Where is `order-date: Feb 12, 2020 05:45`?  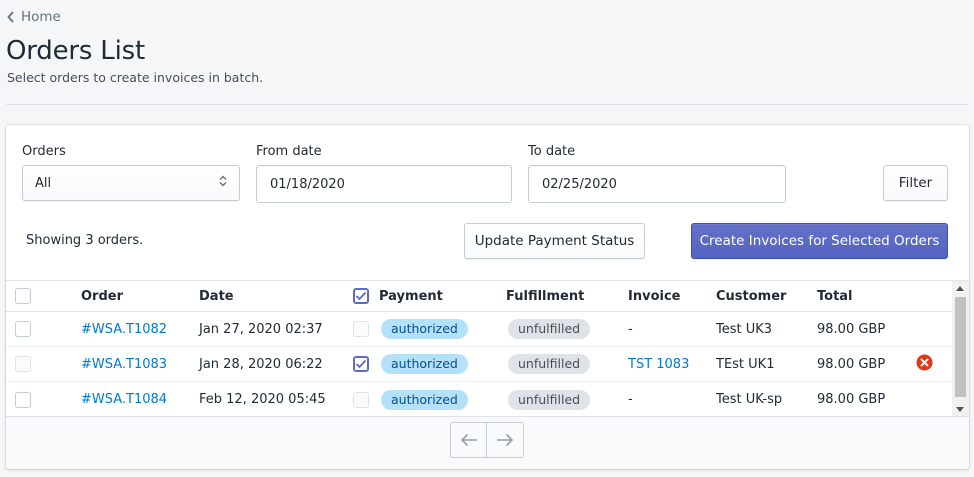
order-date: Feb 12, 2020 05:45 is located at coordinates (262, 399).